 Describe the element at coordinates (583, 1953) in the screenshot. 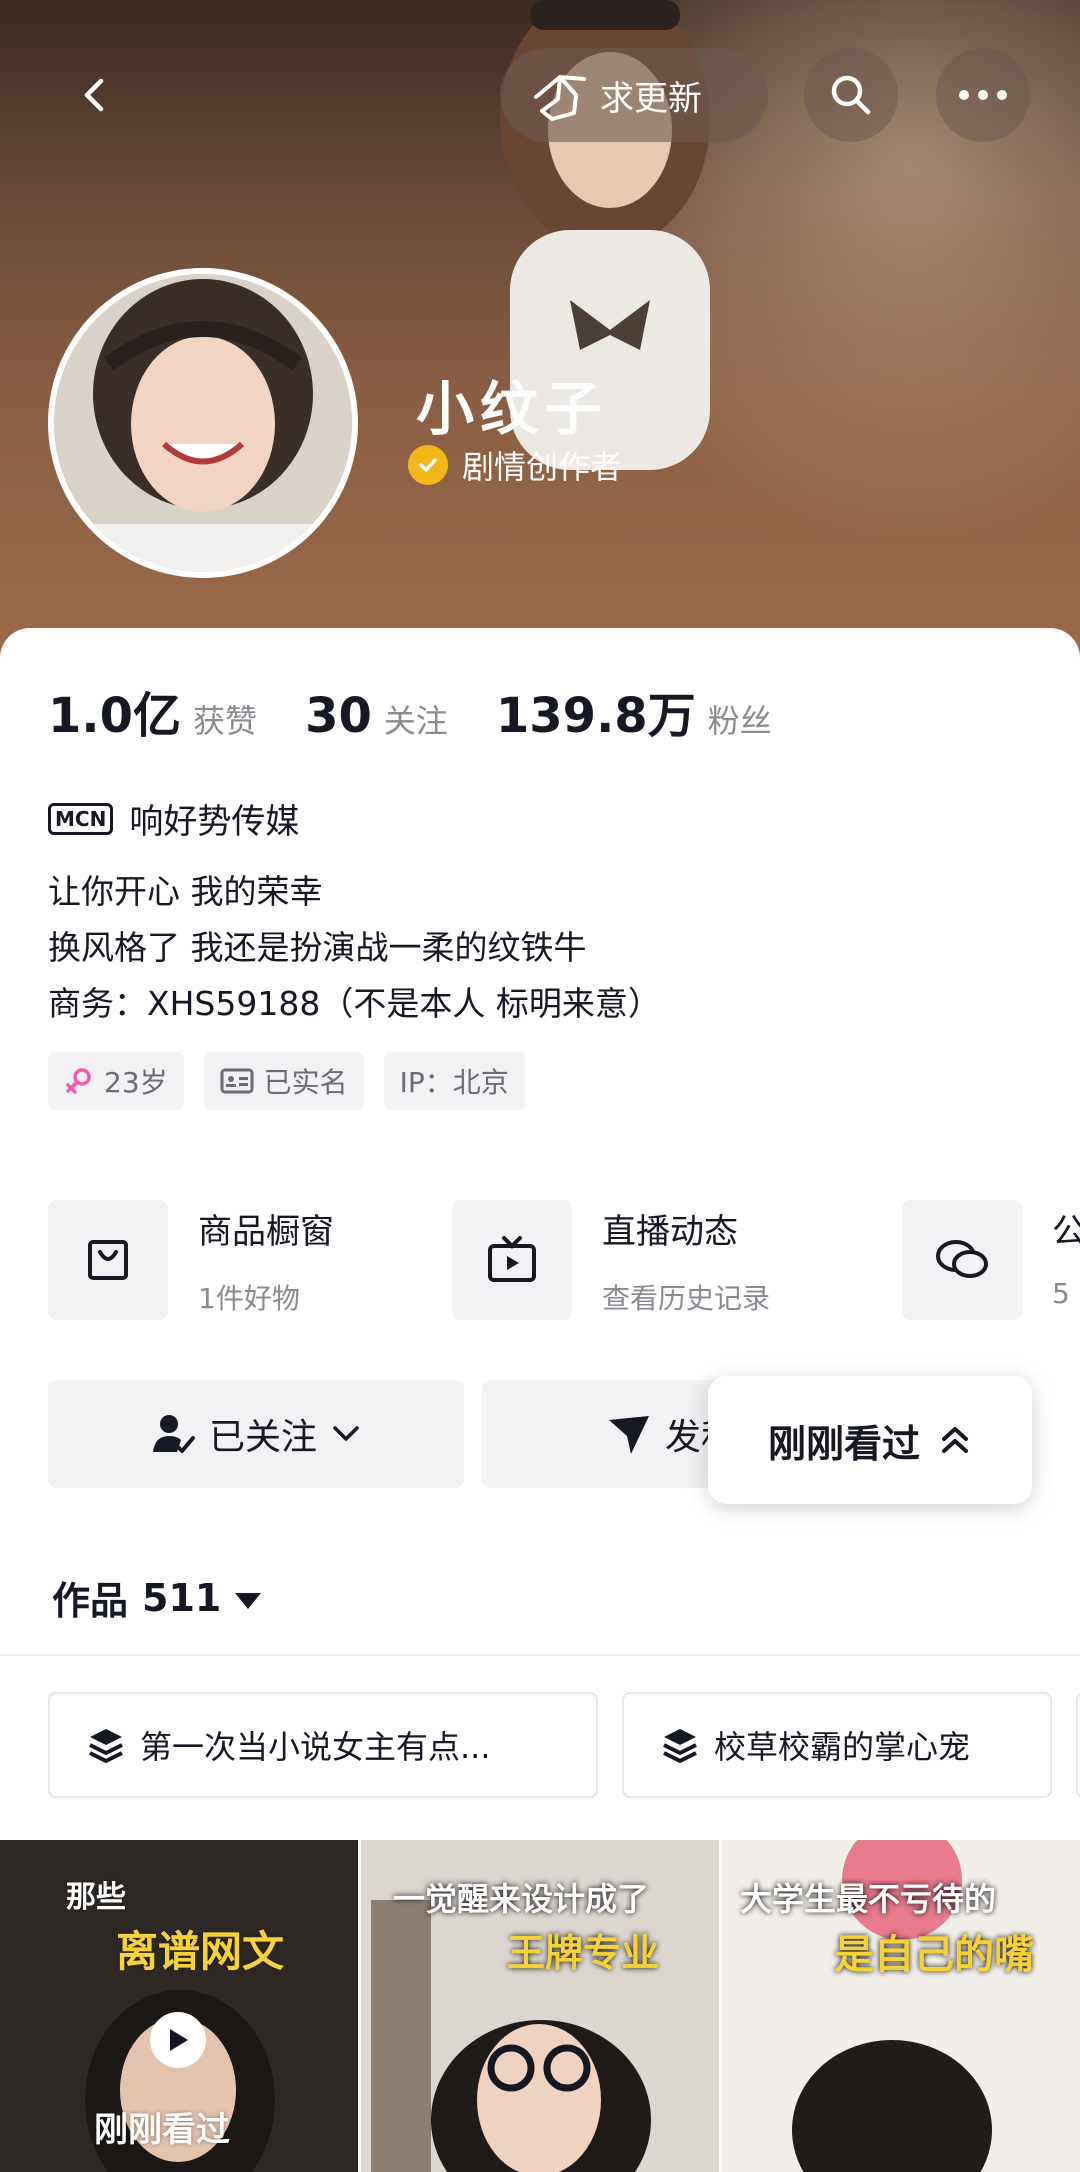

I see `video-caption-line2: 王牌专业` at that location.